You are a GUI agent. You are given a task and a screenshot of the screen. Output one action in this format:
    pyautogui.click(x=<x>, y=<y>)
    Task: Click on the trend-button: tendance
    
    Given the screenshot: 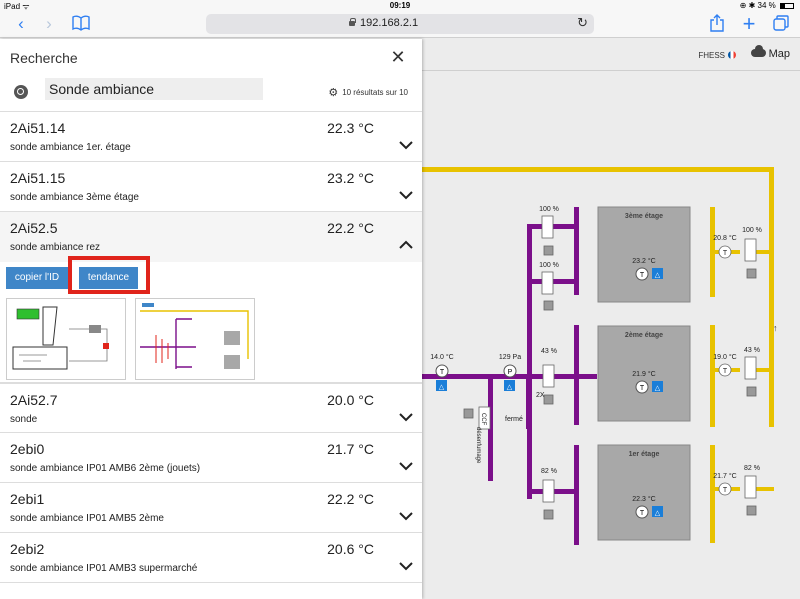 What is the action you would take?
    pyautogui.click(x=108, y=278)
    